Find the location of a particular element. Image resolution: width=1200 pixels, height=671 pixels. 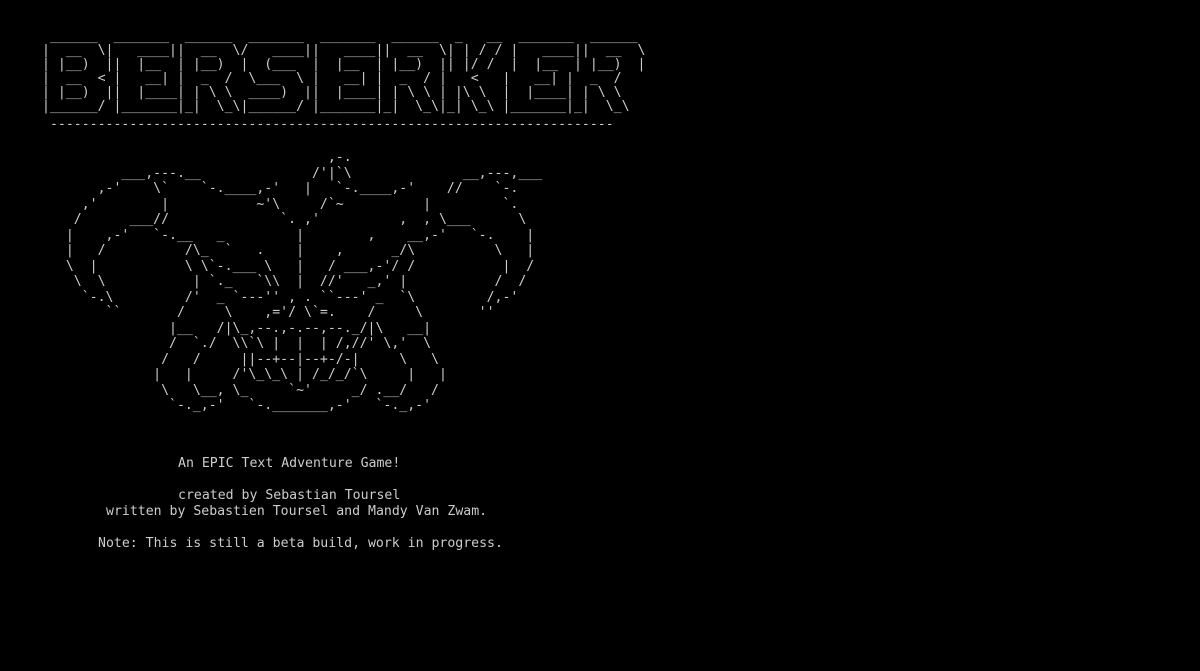

game-tagline: An EPIC Text Adventure Game! is located at coordinates (289, 463).